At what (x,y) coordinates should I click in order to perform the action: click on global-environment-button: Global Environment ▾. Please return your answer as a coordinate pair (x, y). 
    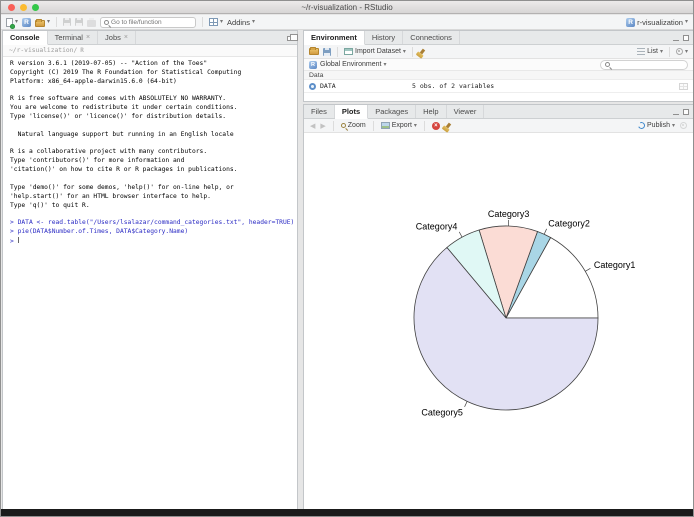
    Looking at the image, I should click on (353, 64).